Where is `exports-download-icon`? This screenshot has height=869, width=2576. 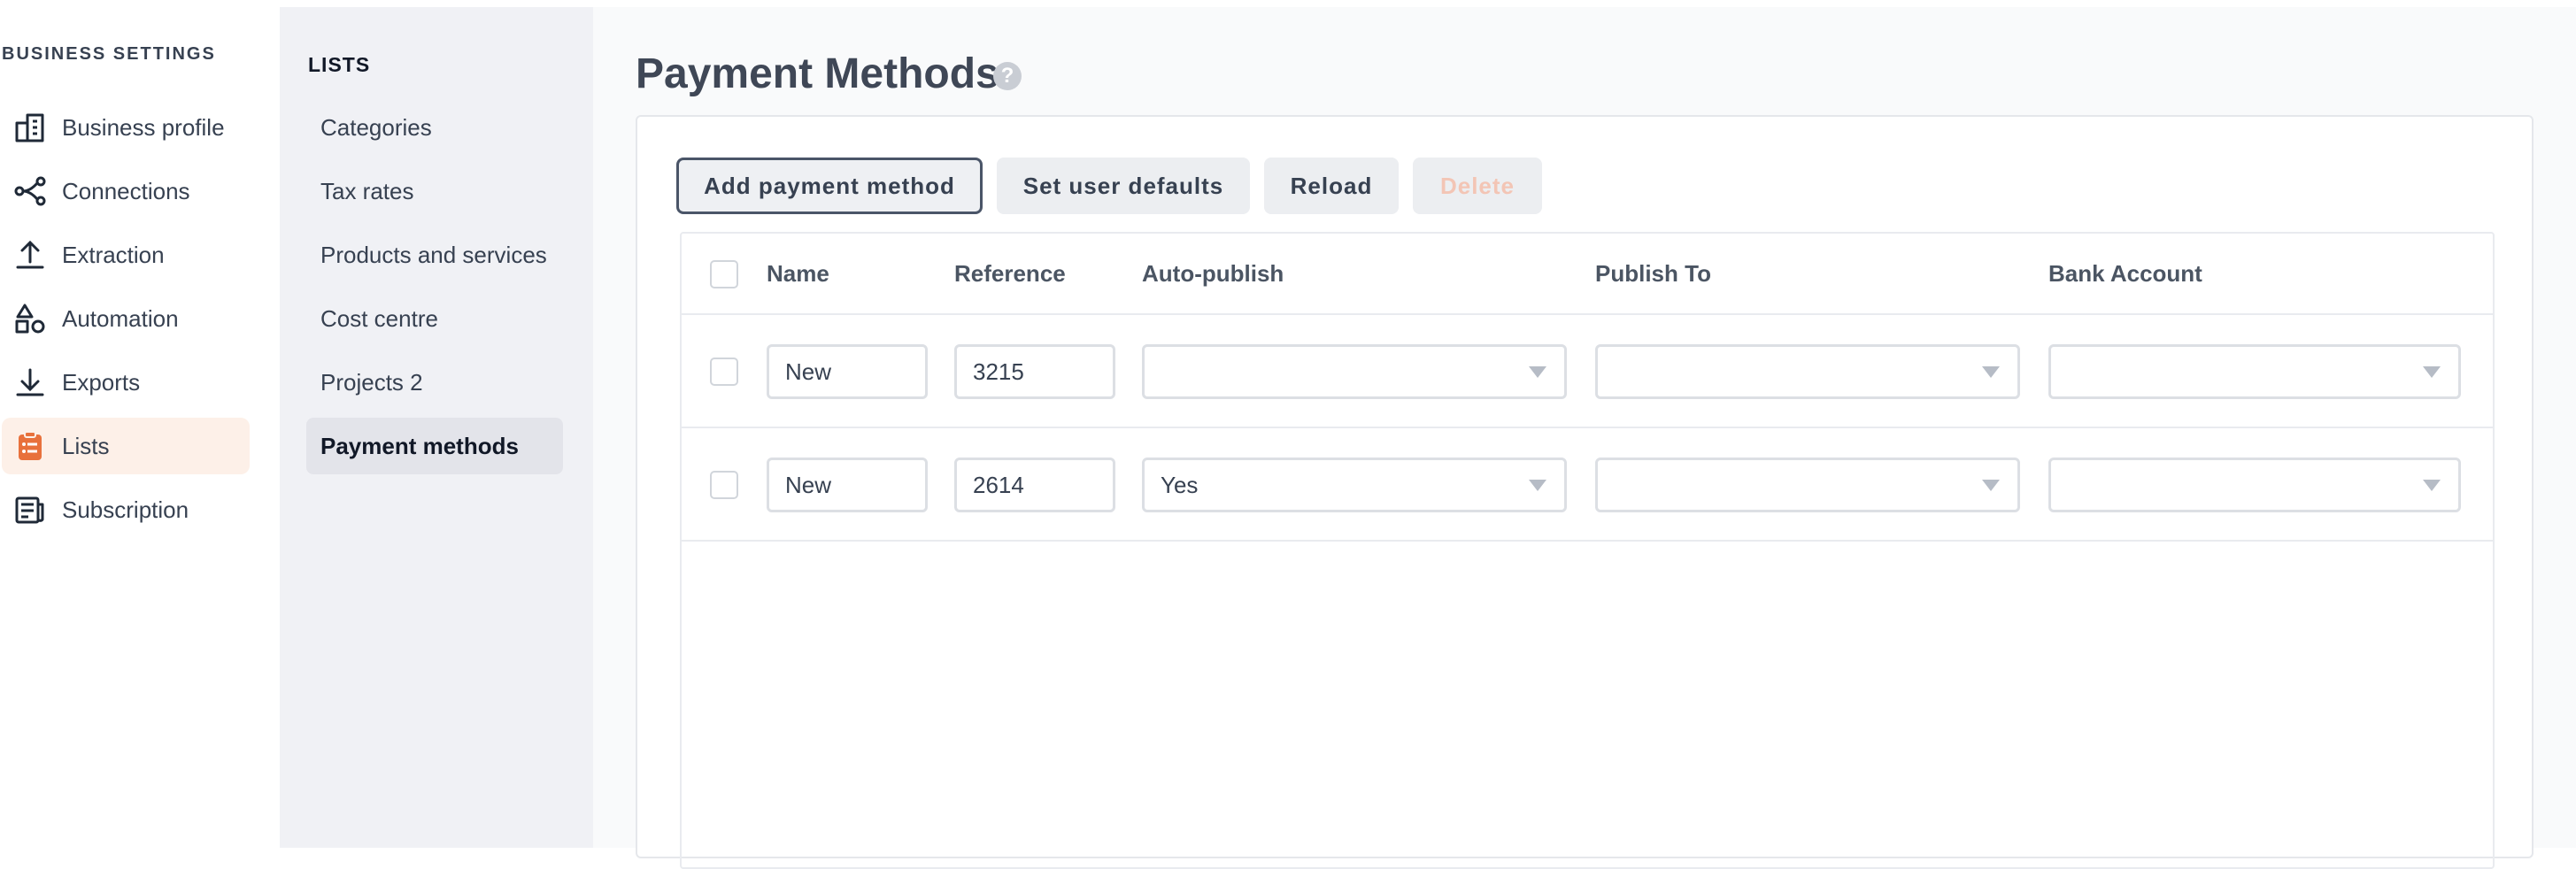
exports-download-icon is located at coordinates (30, 382).